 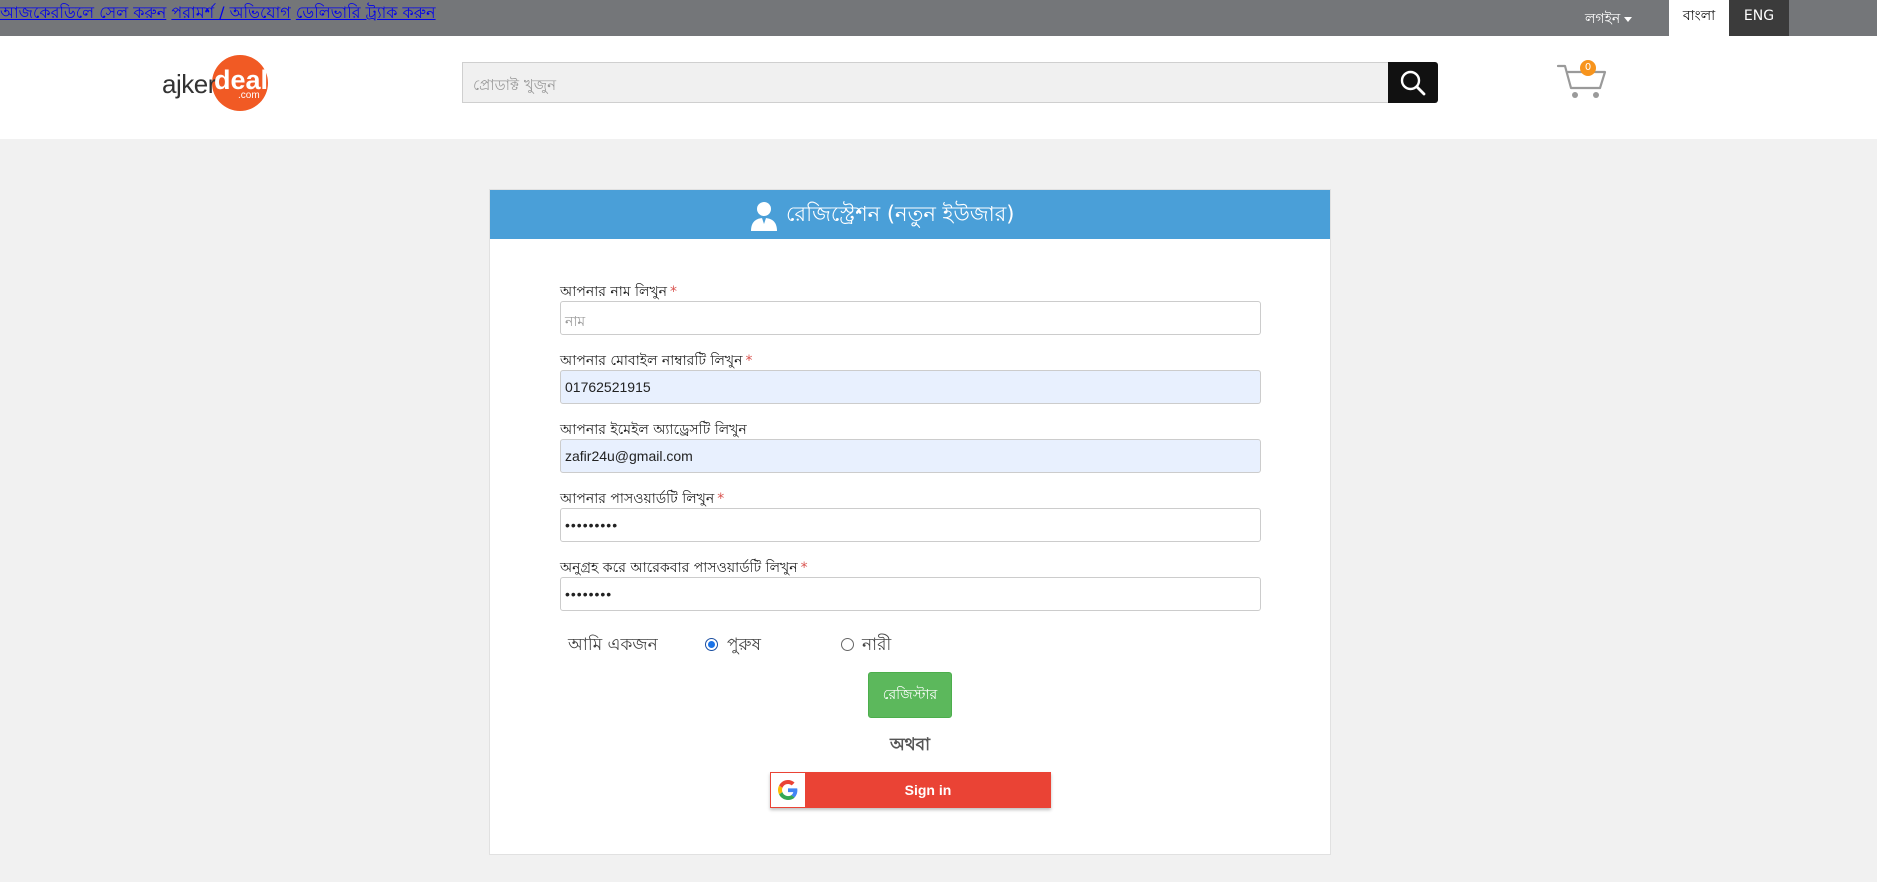 I want to click on user-icon, so click(x=764, y=216).